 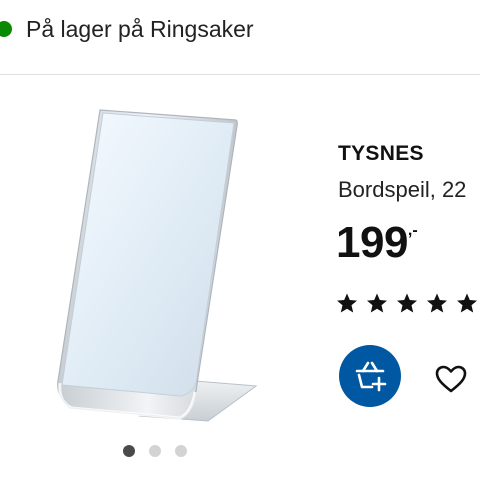 I want to click on product-rating, so click(x=408, y=305).